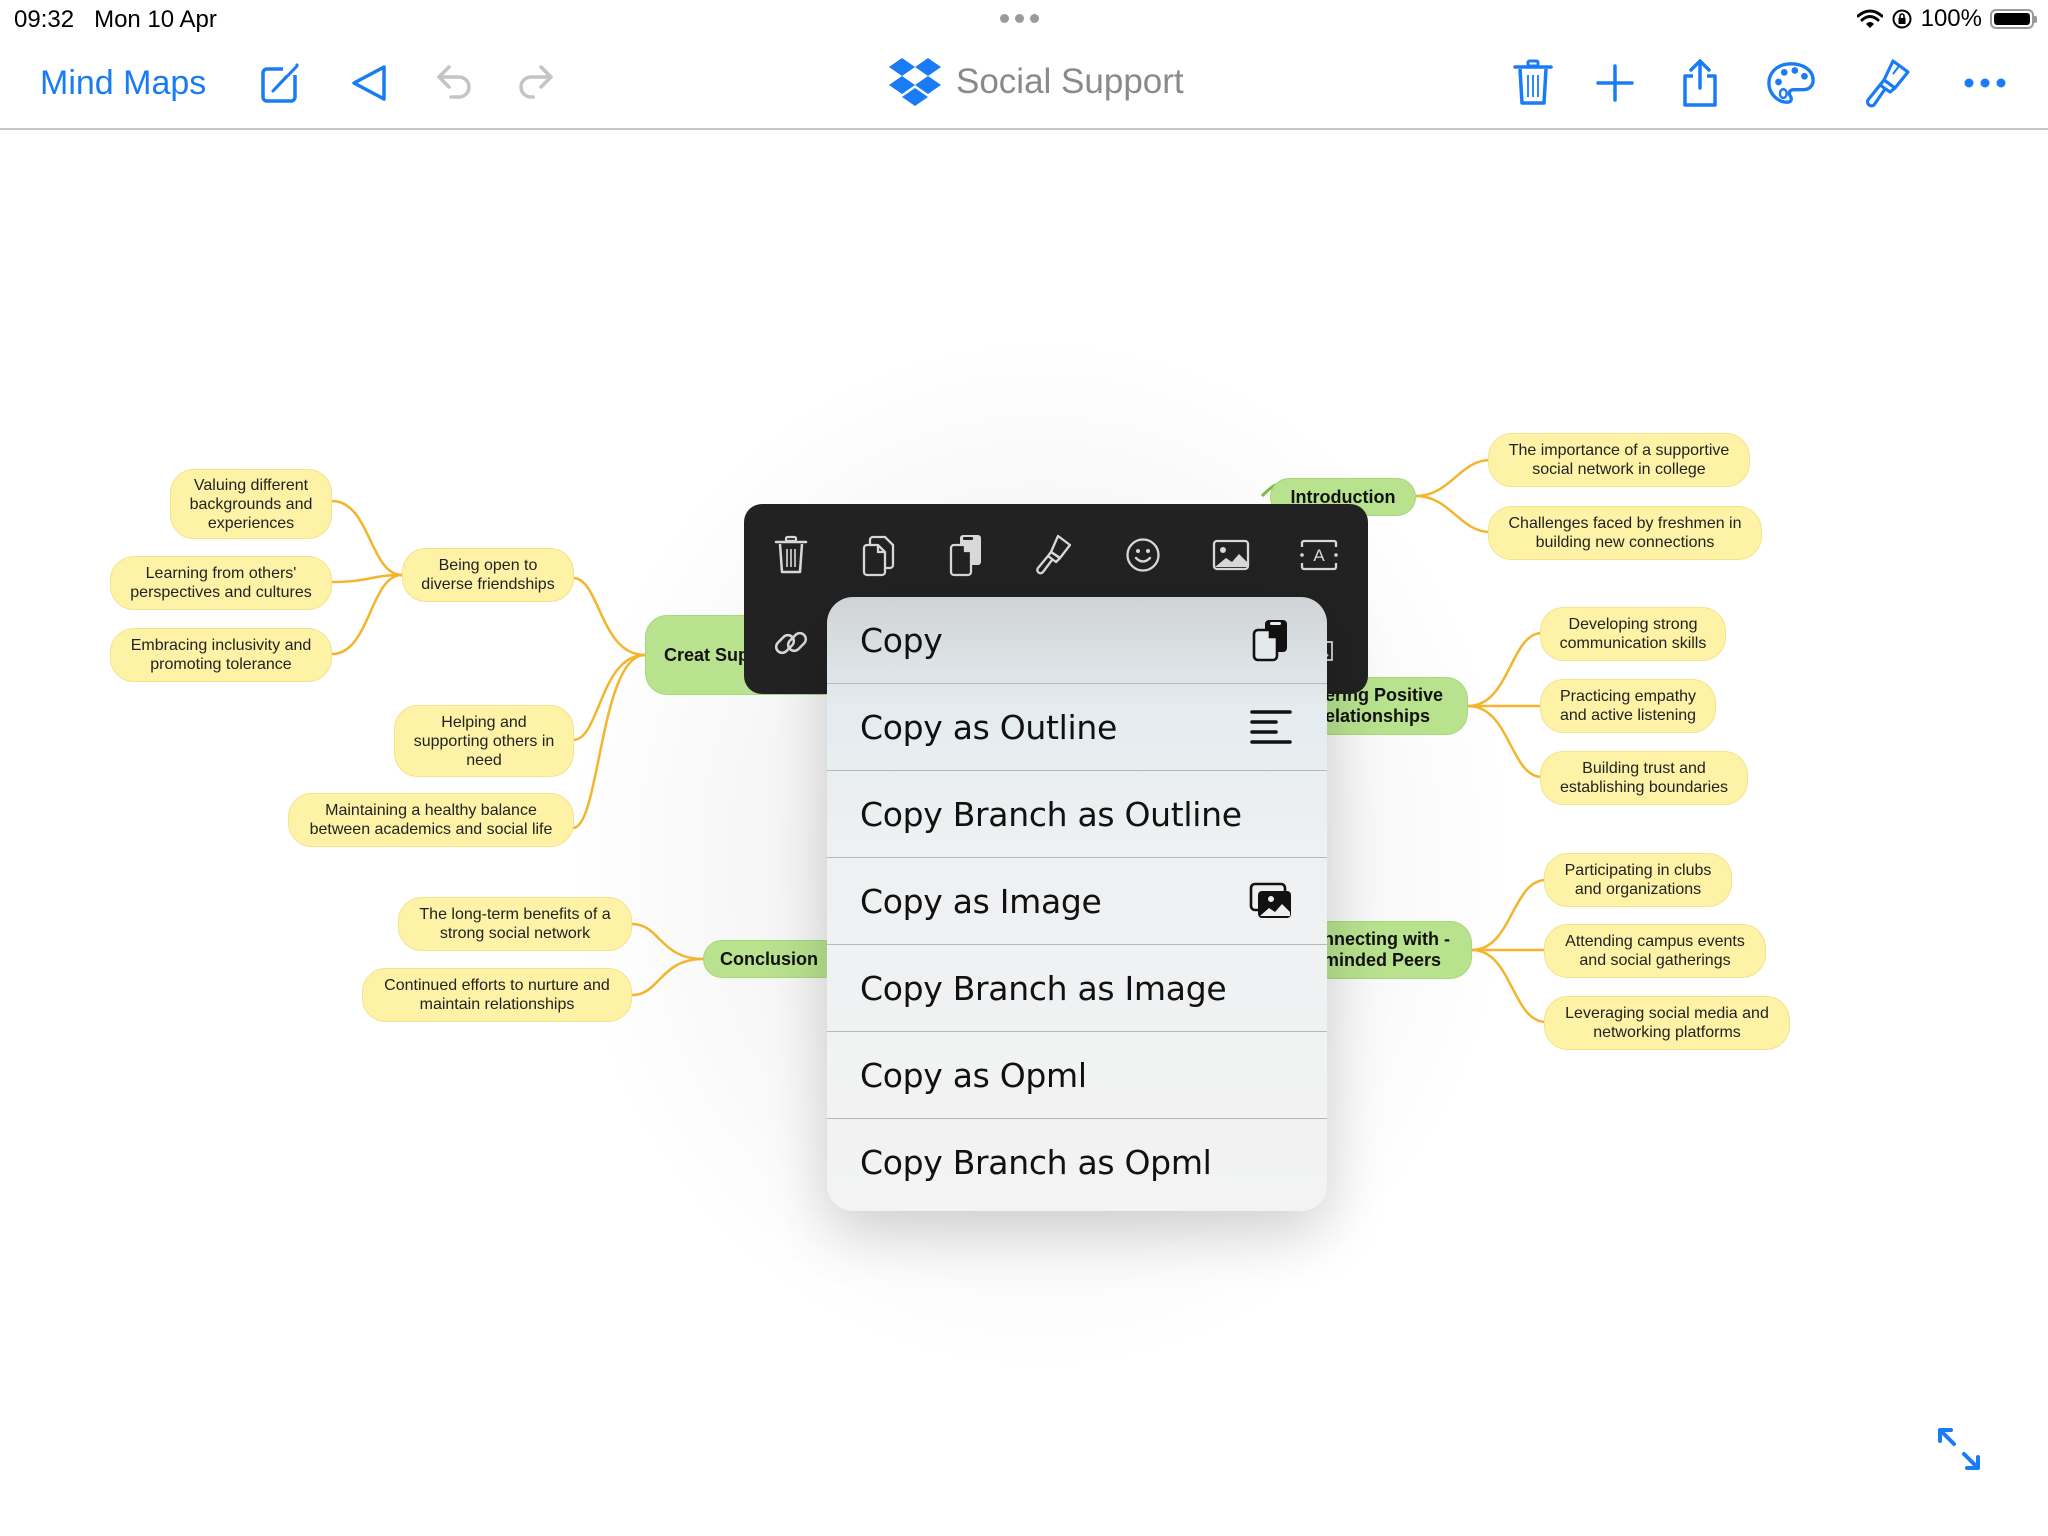  I want to click on delete-node-button, so click(791, 555).